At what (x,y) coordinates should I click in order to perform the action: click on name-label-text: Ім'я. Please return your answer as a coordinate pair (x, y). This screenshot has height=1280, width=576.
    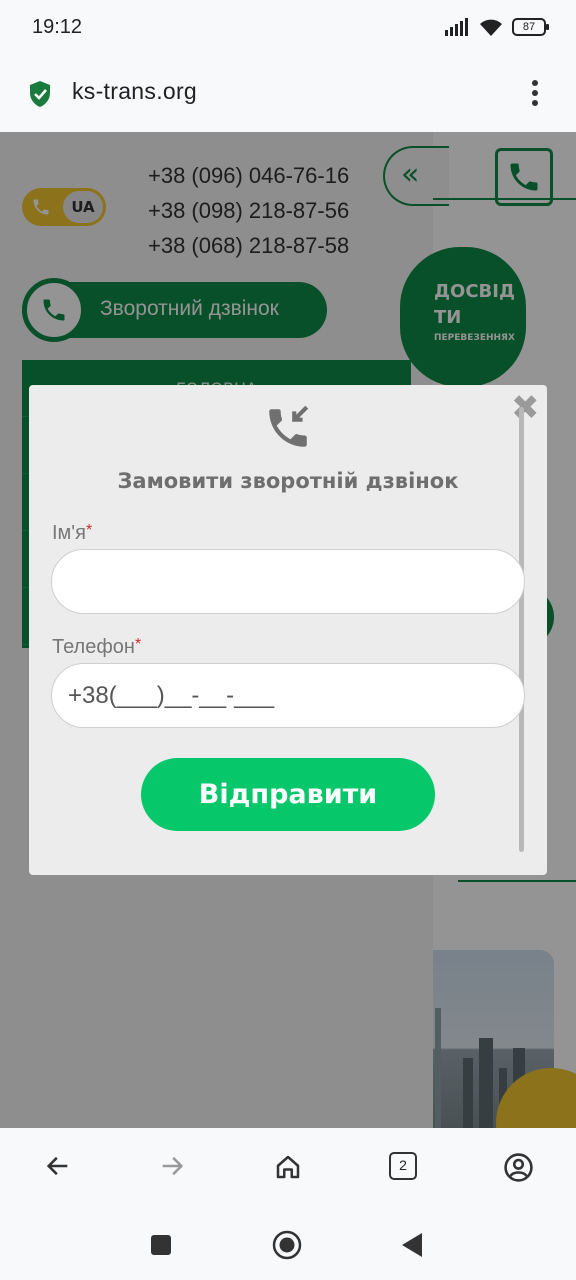
    Looking at the image, I should click on (69, 533).